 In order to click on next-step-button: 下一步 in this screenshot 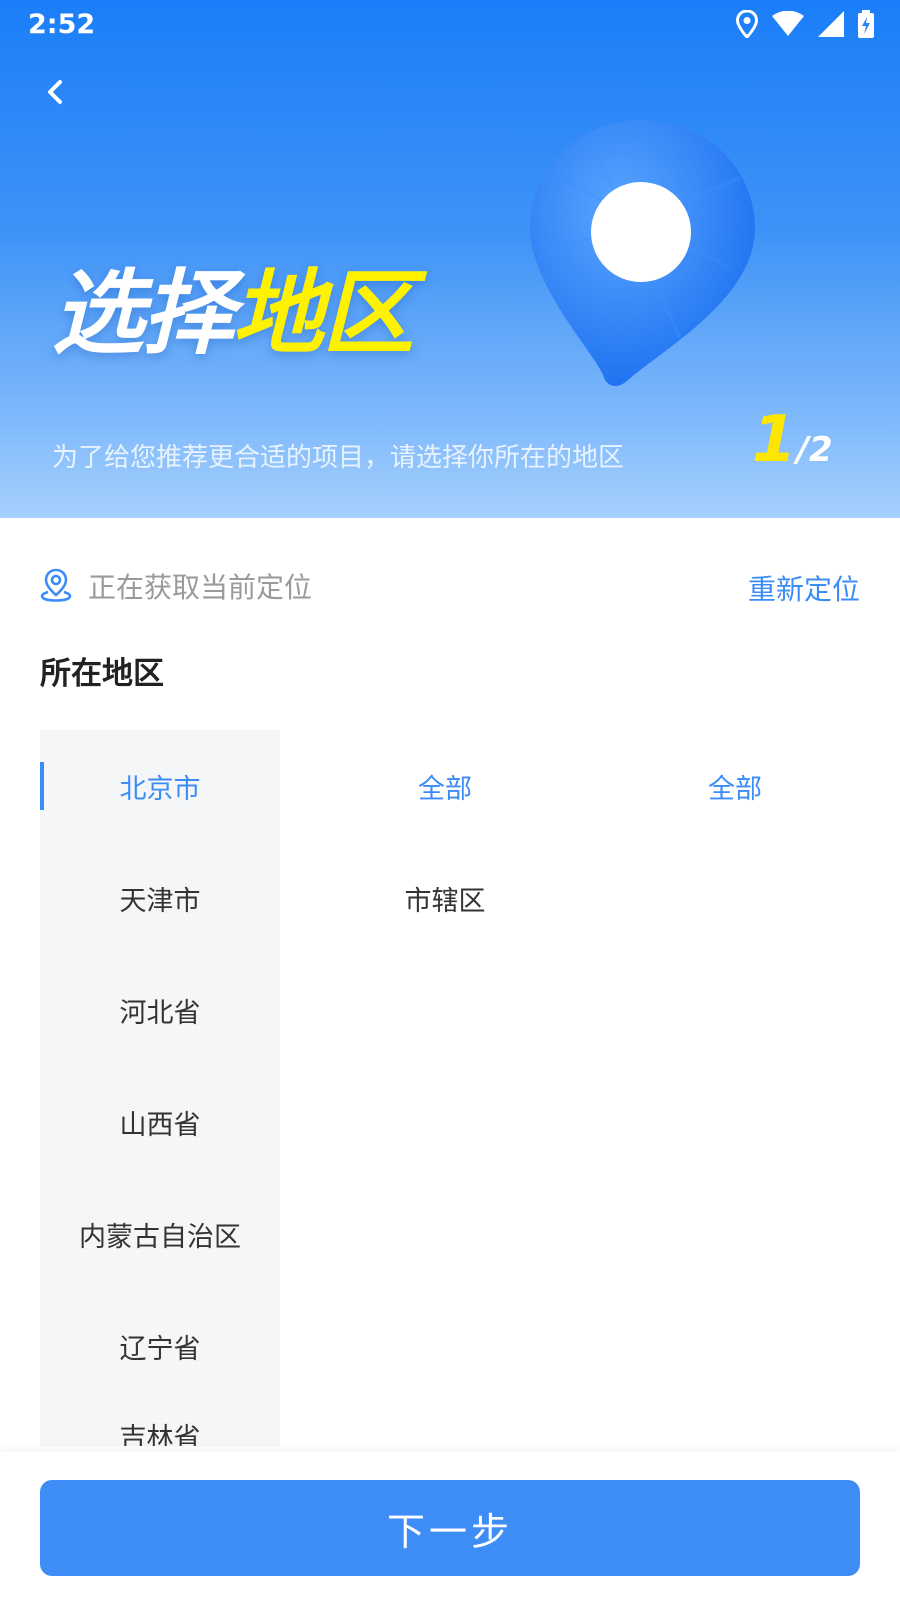, I will do `click(450, 1528)`.